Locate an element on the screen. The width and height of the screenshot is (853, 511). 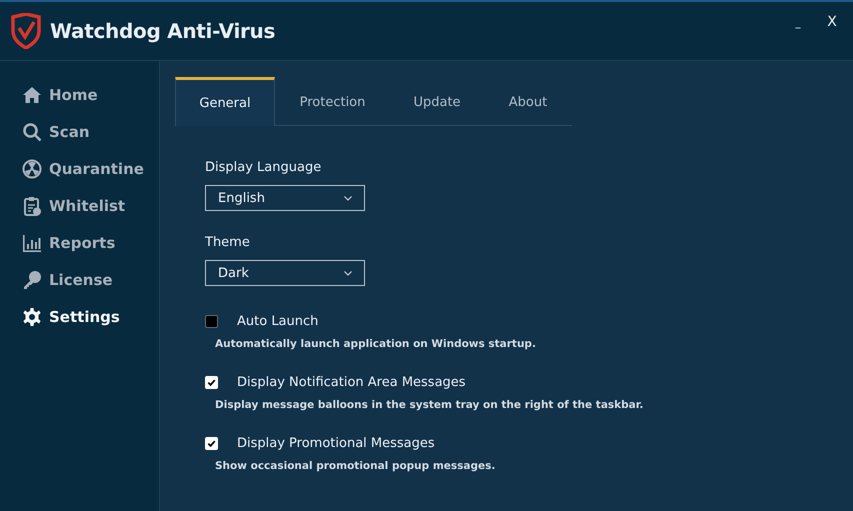
radiation-icon is located at coordinates (32, 169).